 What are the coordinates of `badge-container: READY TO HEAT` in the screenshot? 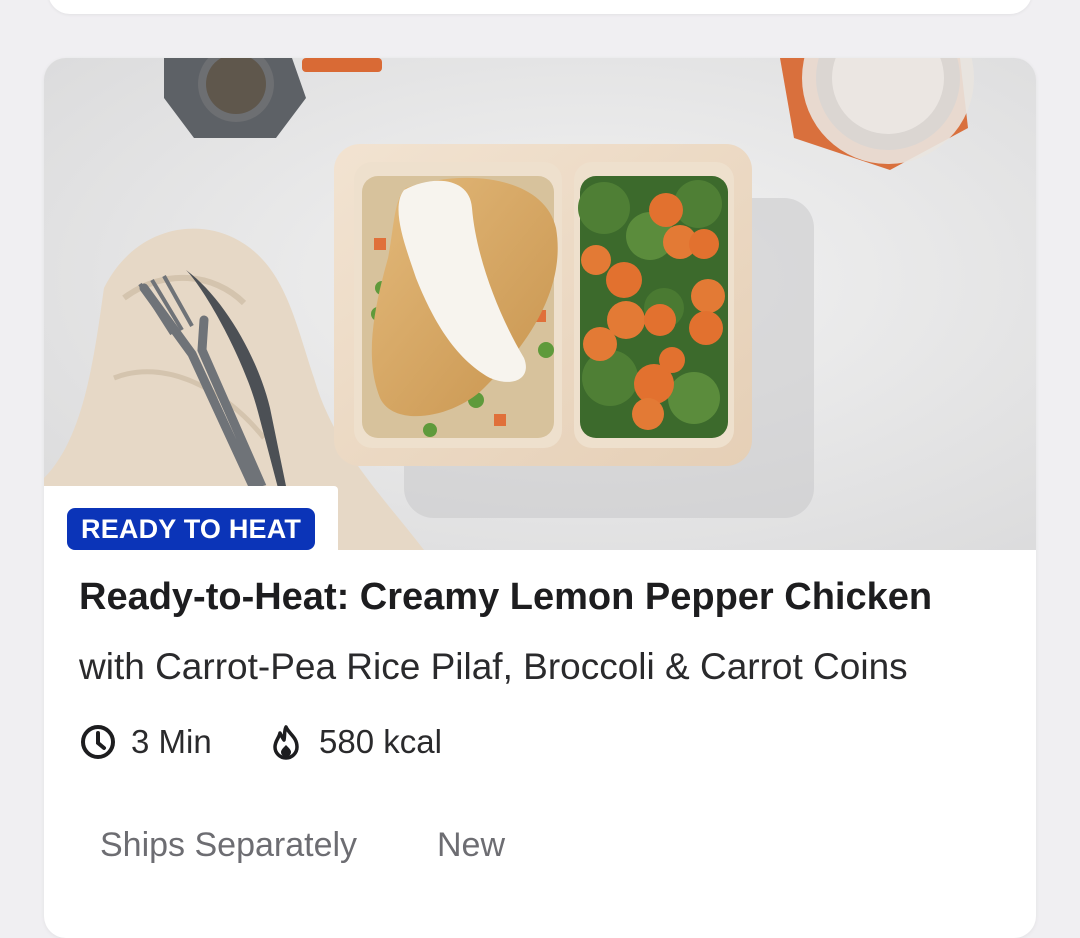 It's located at (191, 518).